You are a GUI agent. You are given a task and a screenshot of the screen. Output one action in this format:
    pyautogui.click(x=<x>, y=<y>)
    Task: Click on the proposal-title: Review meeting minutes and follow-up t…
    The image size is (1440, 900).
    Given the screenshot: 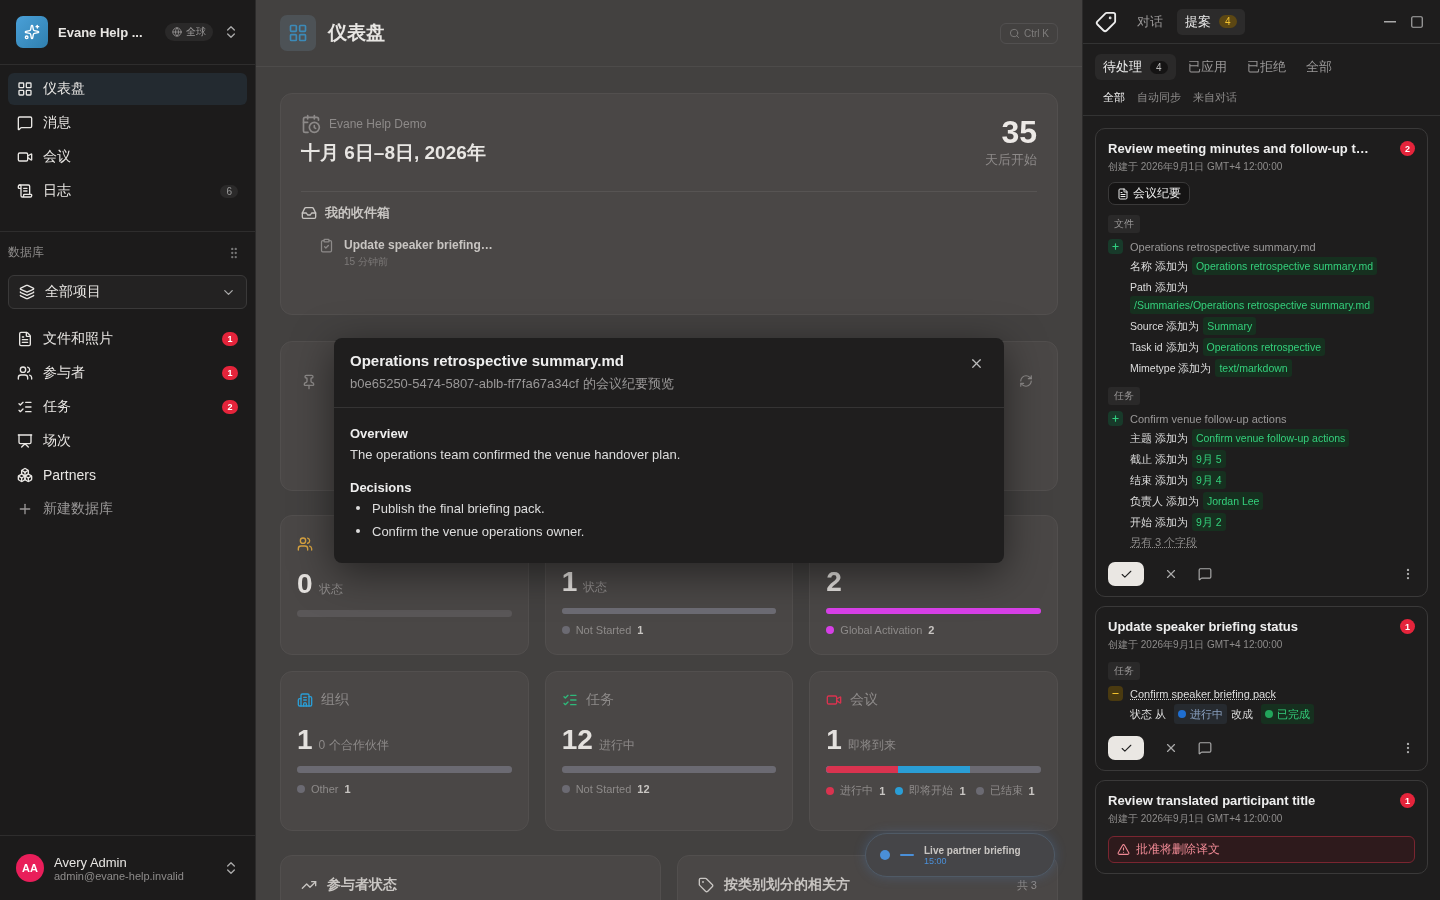 What is the action you would take?
    pyautogui.click(x=1239, y=148)
    